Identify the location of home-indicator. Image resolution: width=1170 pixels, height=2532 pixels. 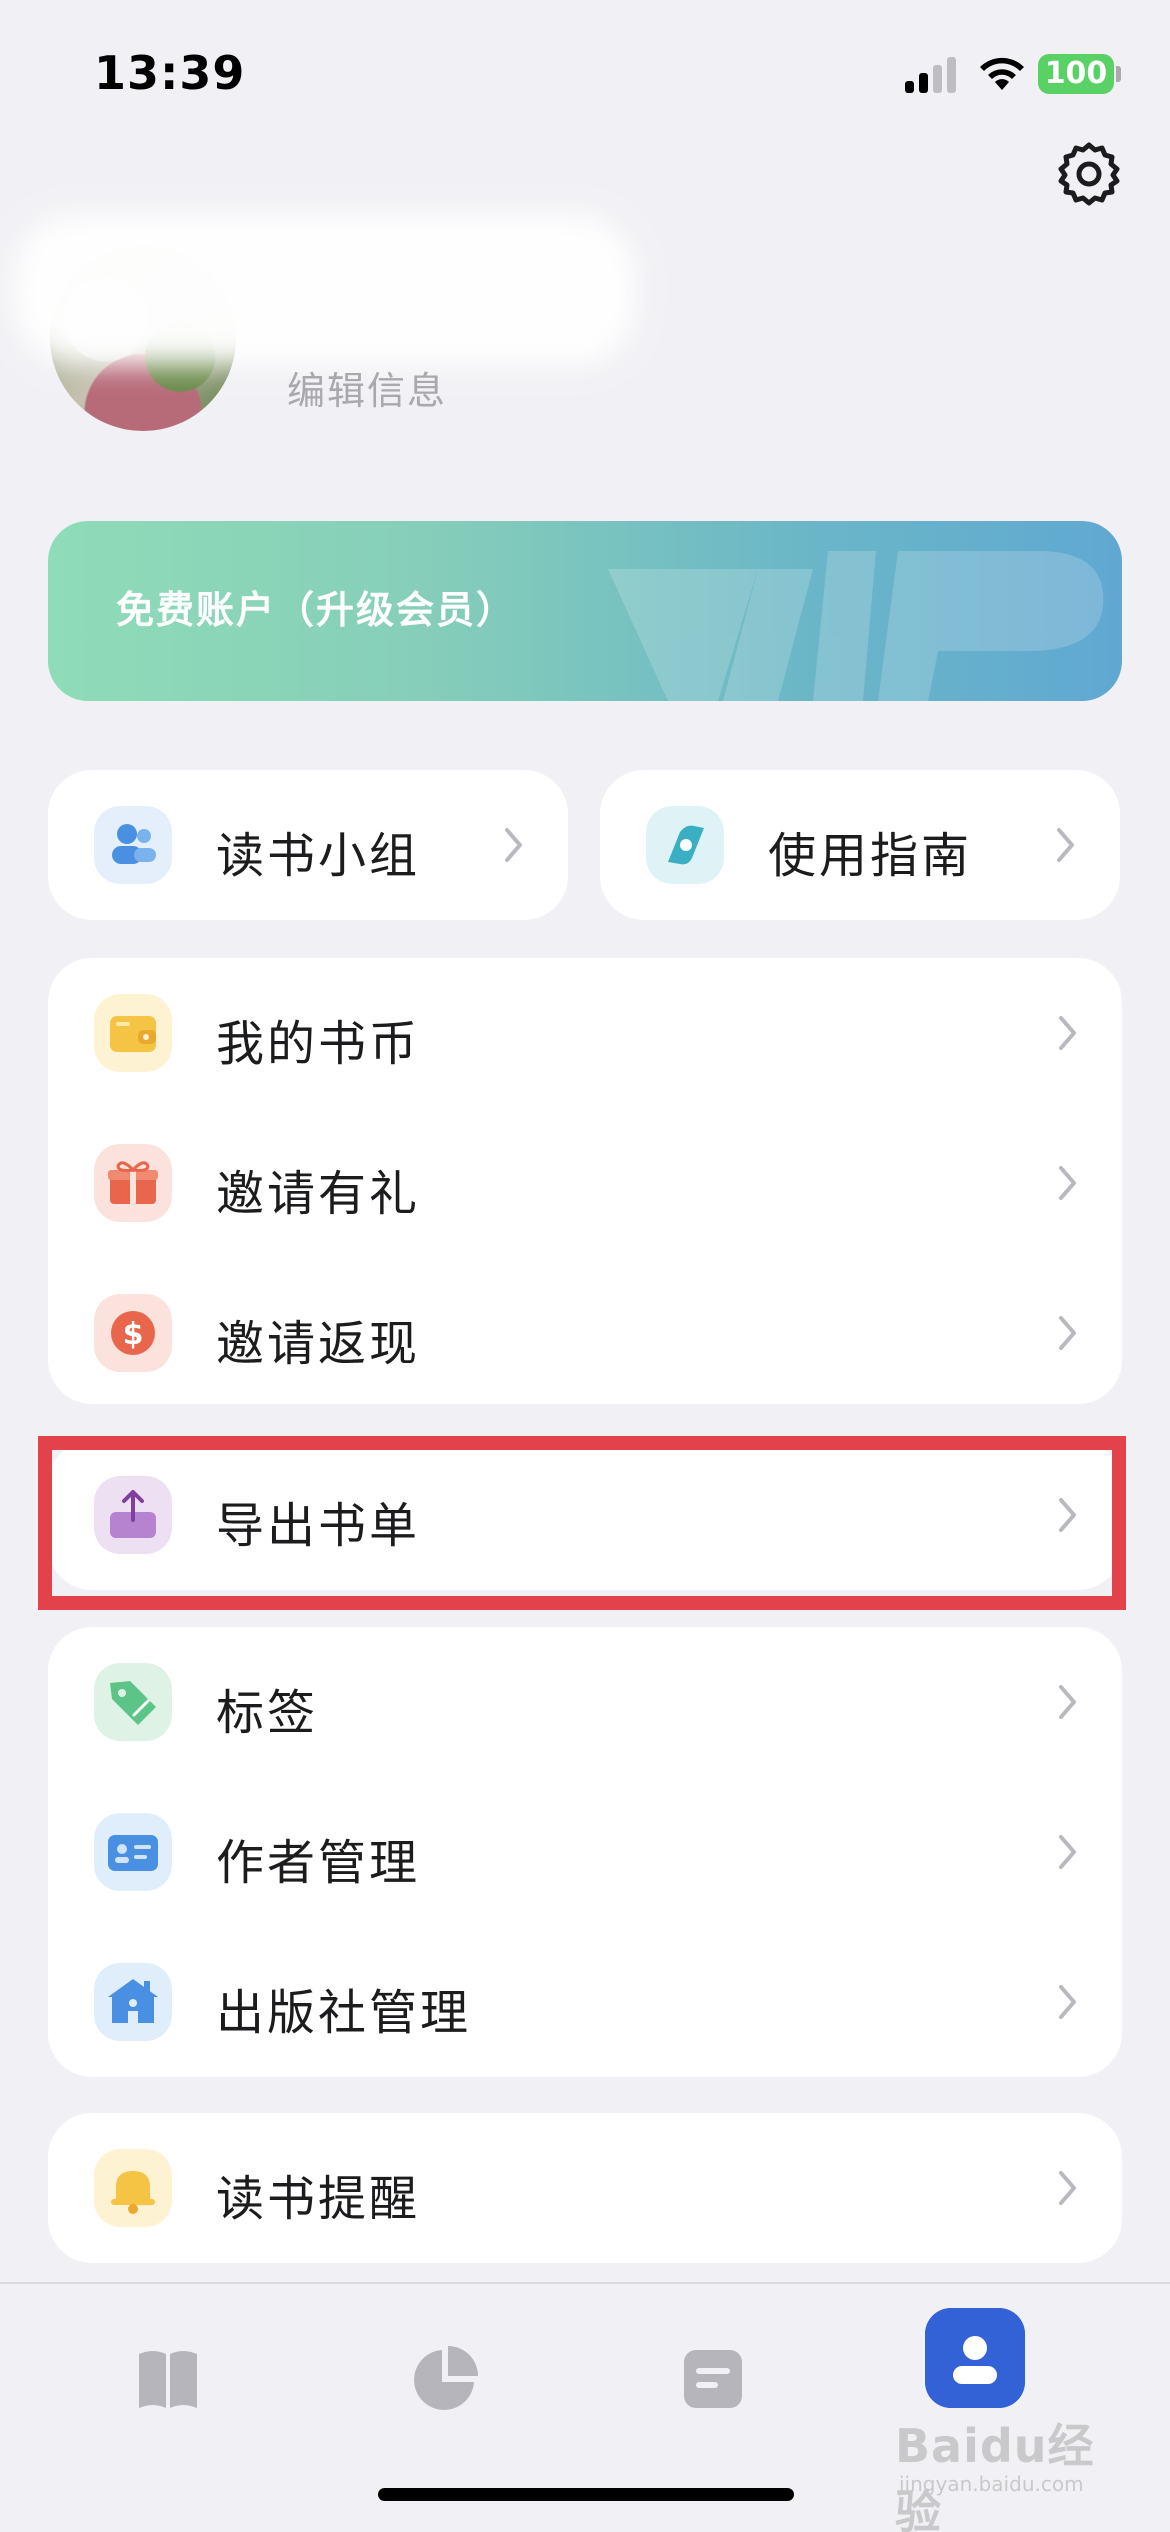
(586, 2494).